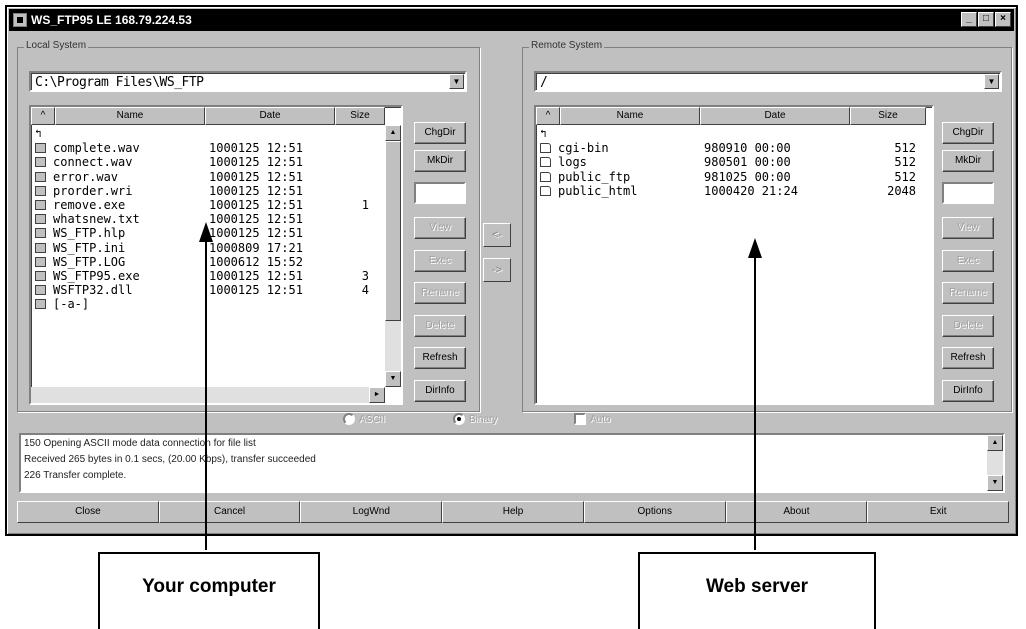 The image size is (1026, 629). Describe the element at coordinates (216, 191) in the screenshot. I see `list-item: prorder.wri 1000125 12:51` at that location.